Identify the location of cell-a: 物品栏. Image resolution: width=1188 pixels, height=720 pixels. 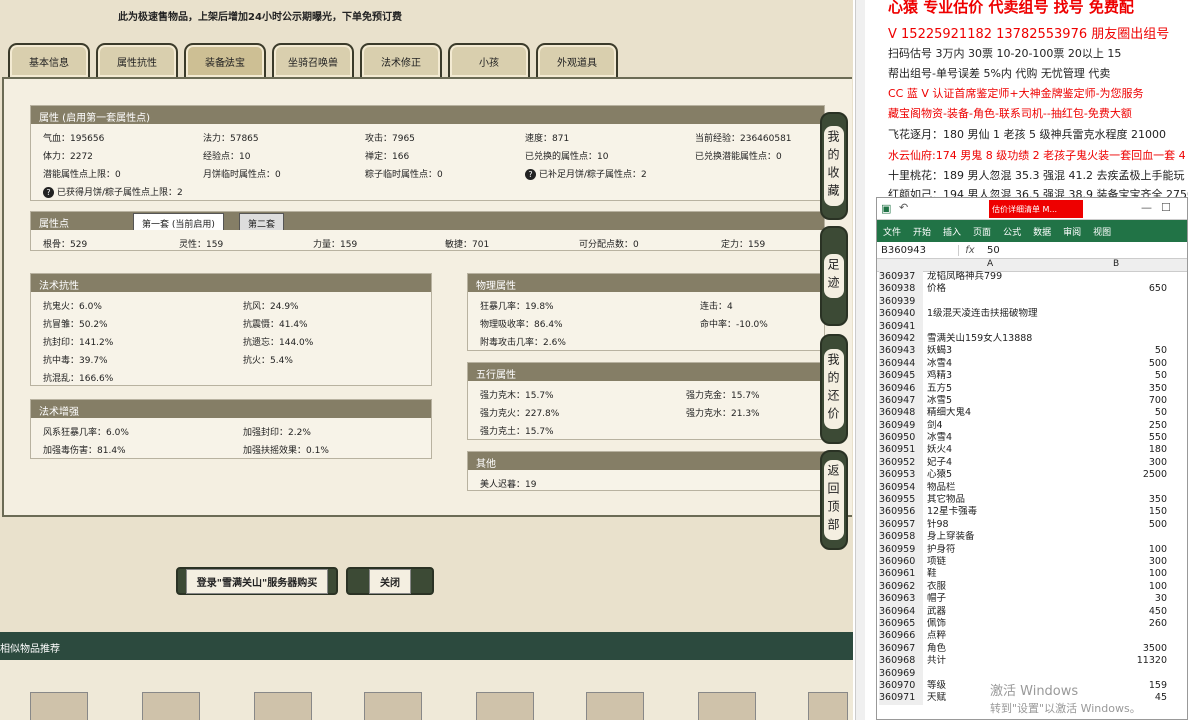
(1007, 488).